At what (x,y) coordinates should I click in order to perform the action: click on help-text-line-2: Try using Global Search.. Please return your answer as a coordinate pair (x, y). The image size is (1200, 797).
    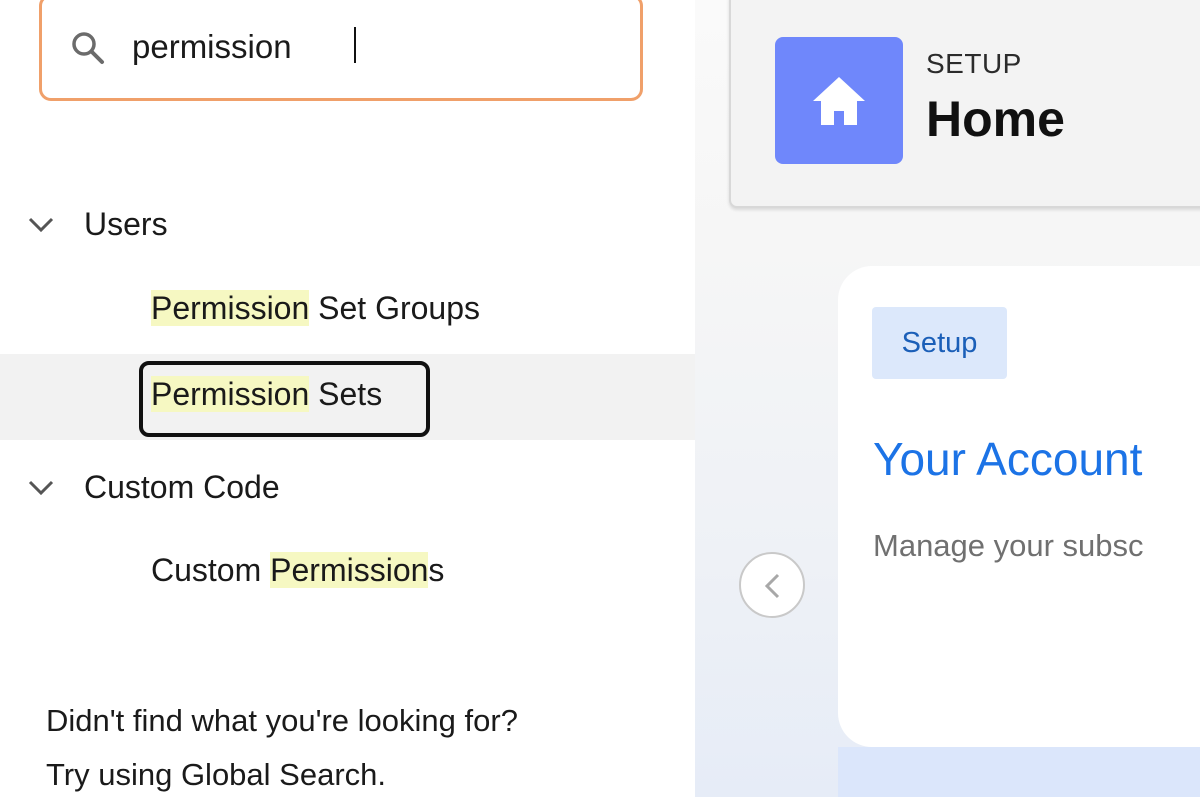
    Looking at the image, I should click on (216, 774).